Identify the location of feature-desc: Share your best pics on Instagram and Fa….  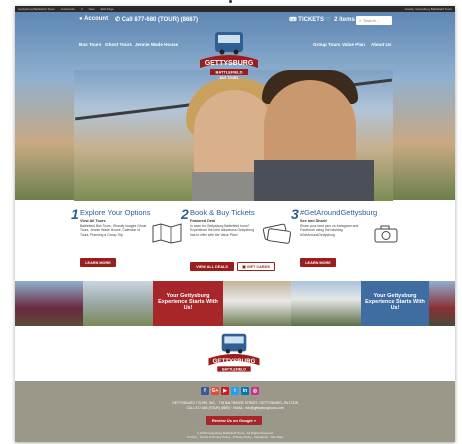
(329, 230).